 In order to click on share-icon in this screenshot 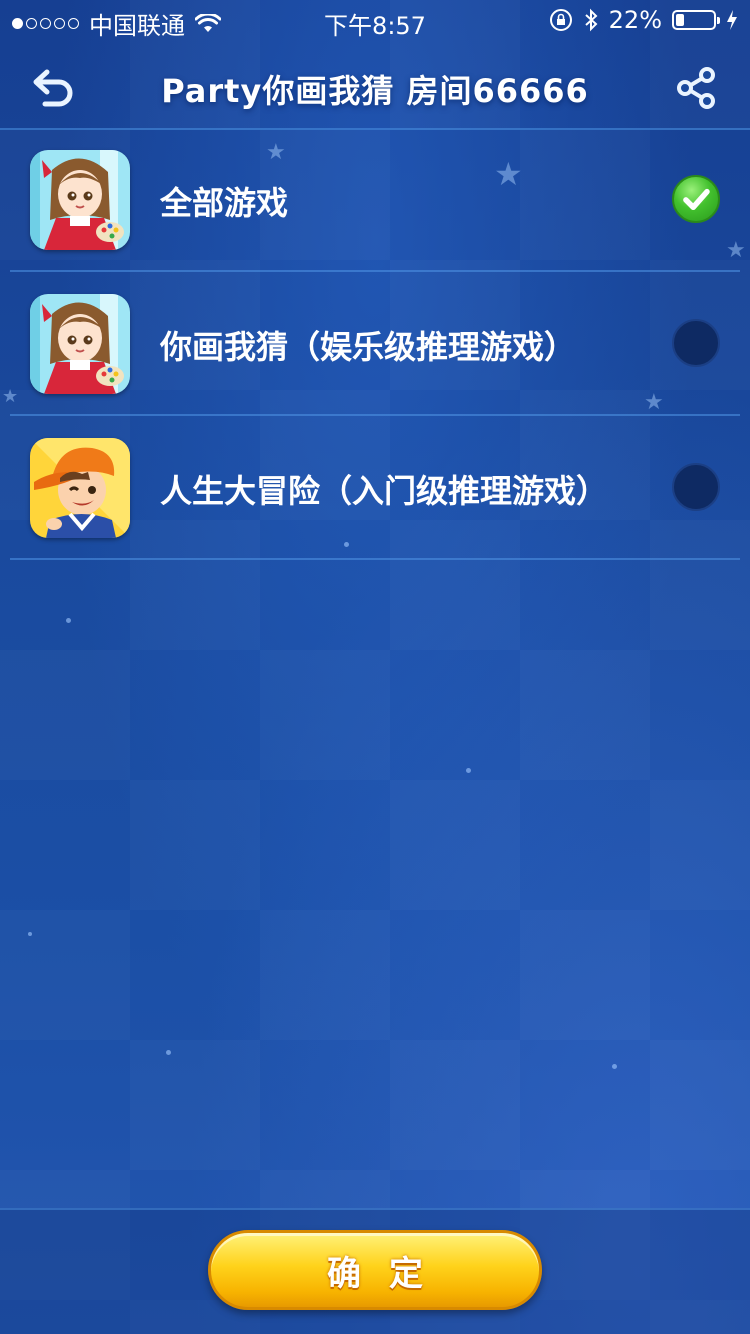, I will do `click(696, 88)`.